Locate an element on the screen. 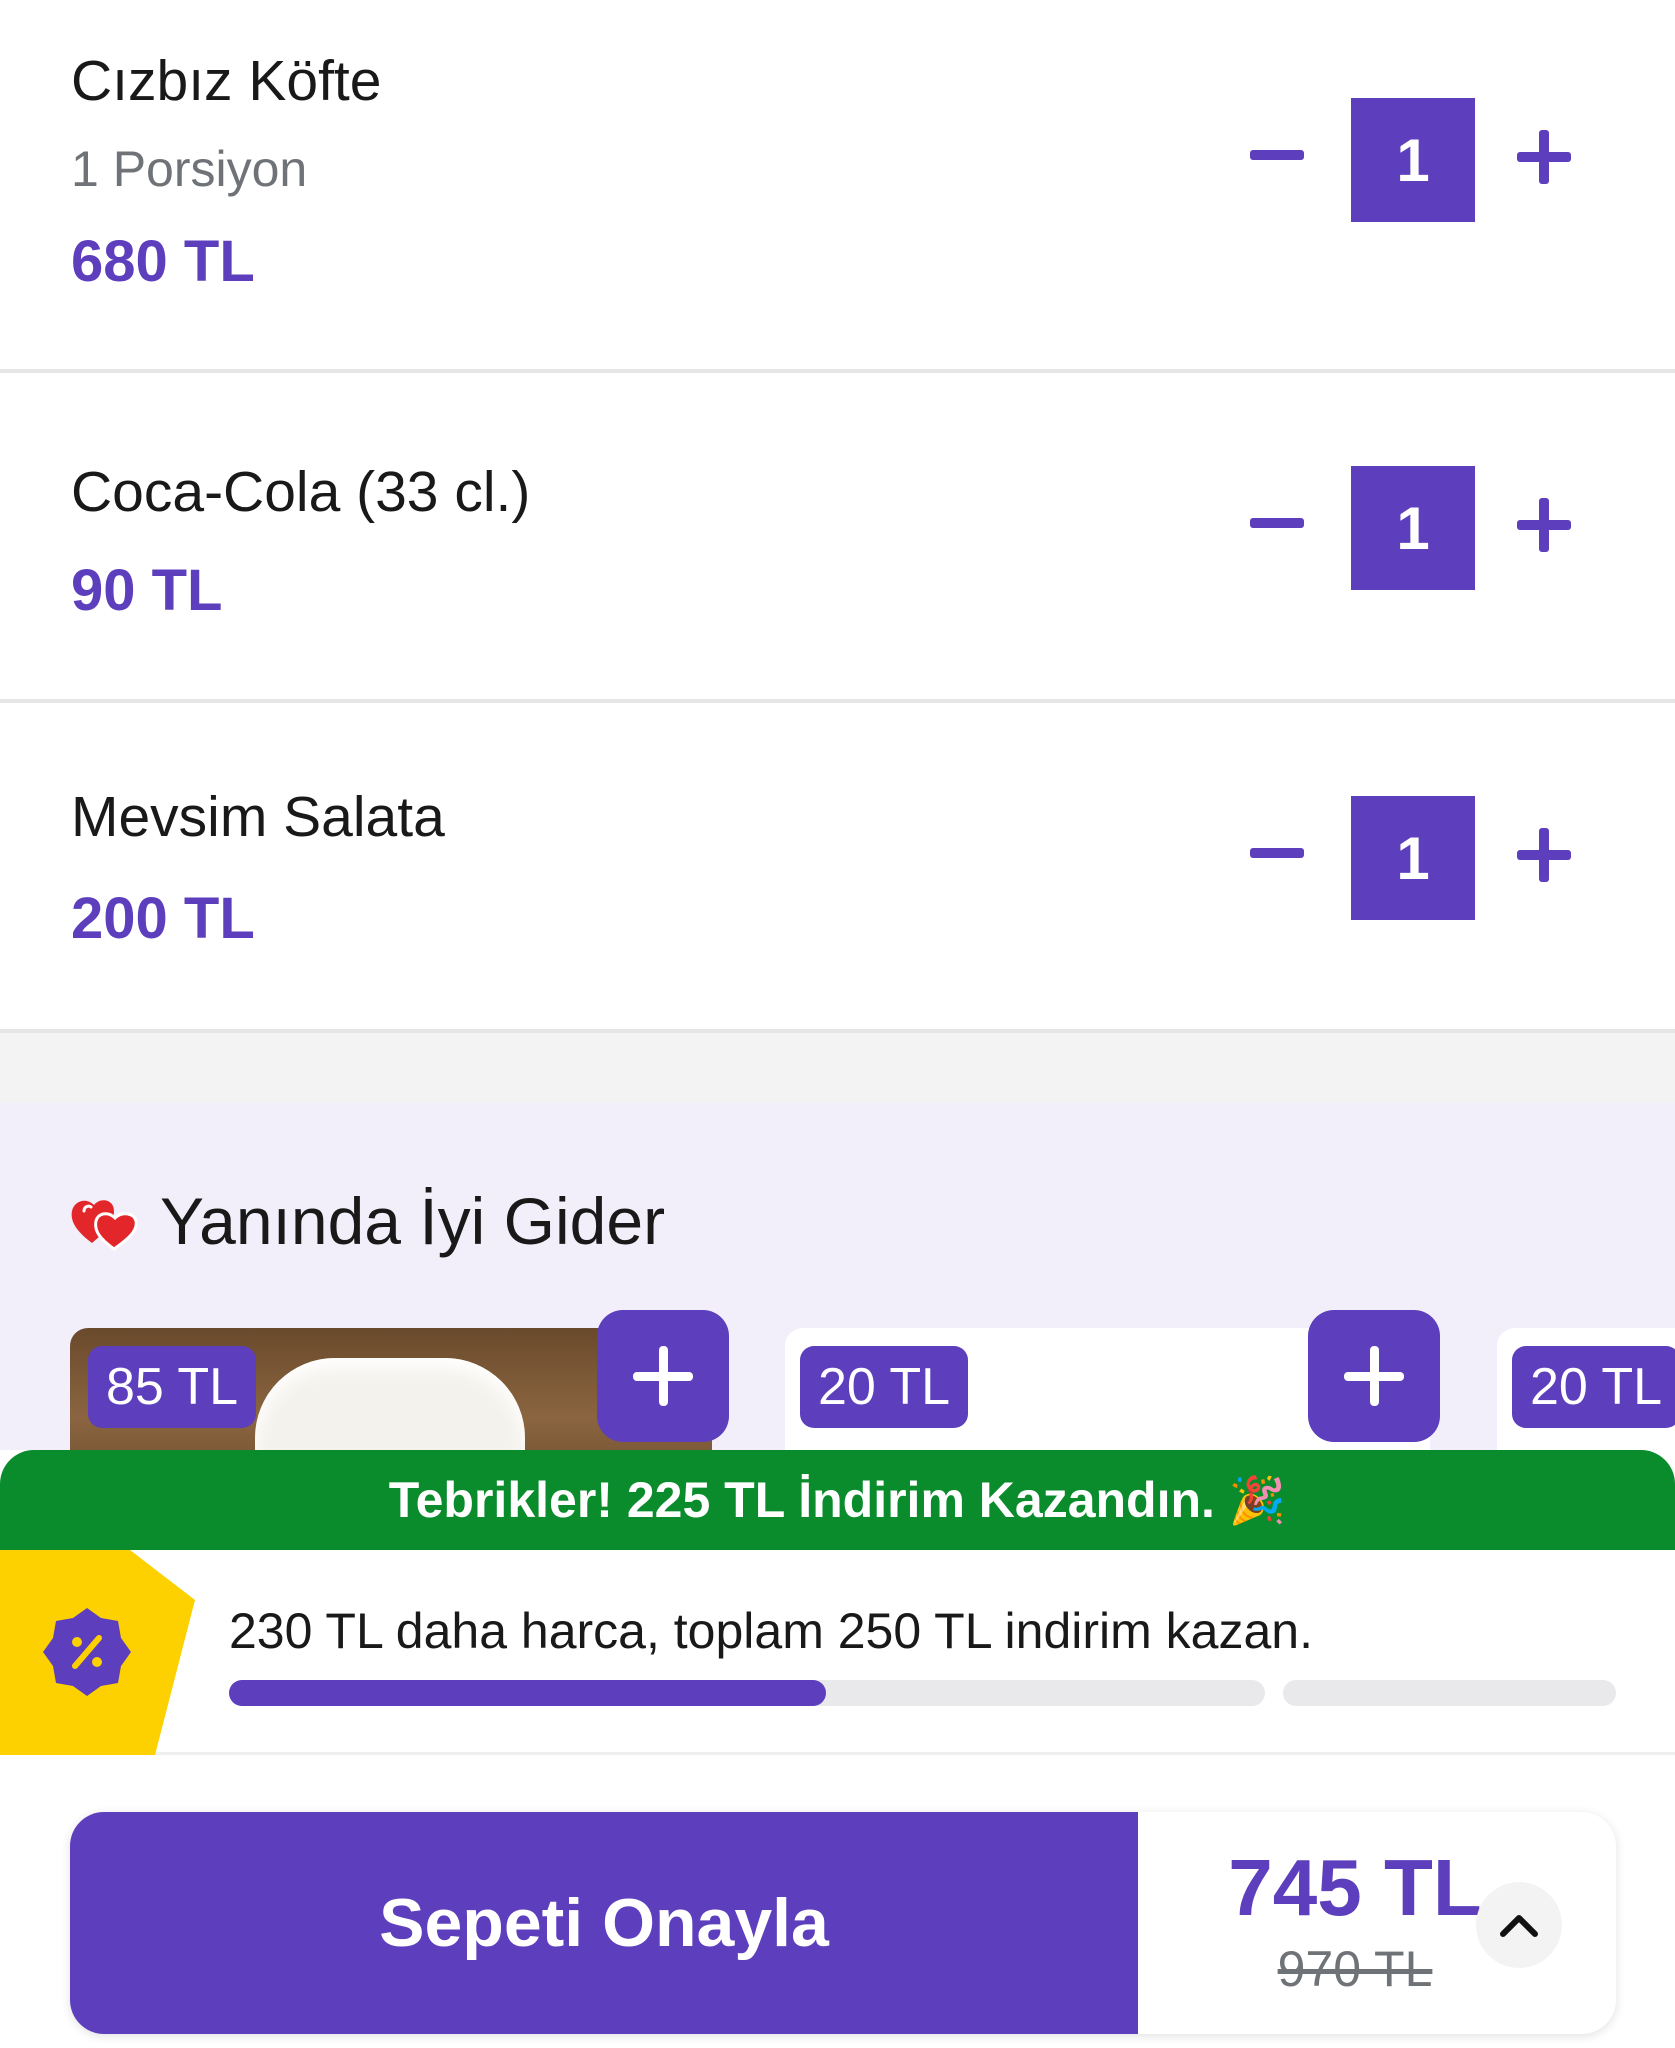 Image resolution: width=1675 pixels, height=2048 pixels. discounted-total: 745 TL is located at coordinates (1355, 1887).